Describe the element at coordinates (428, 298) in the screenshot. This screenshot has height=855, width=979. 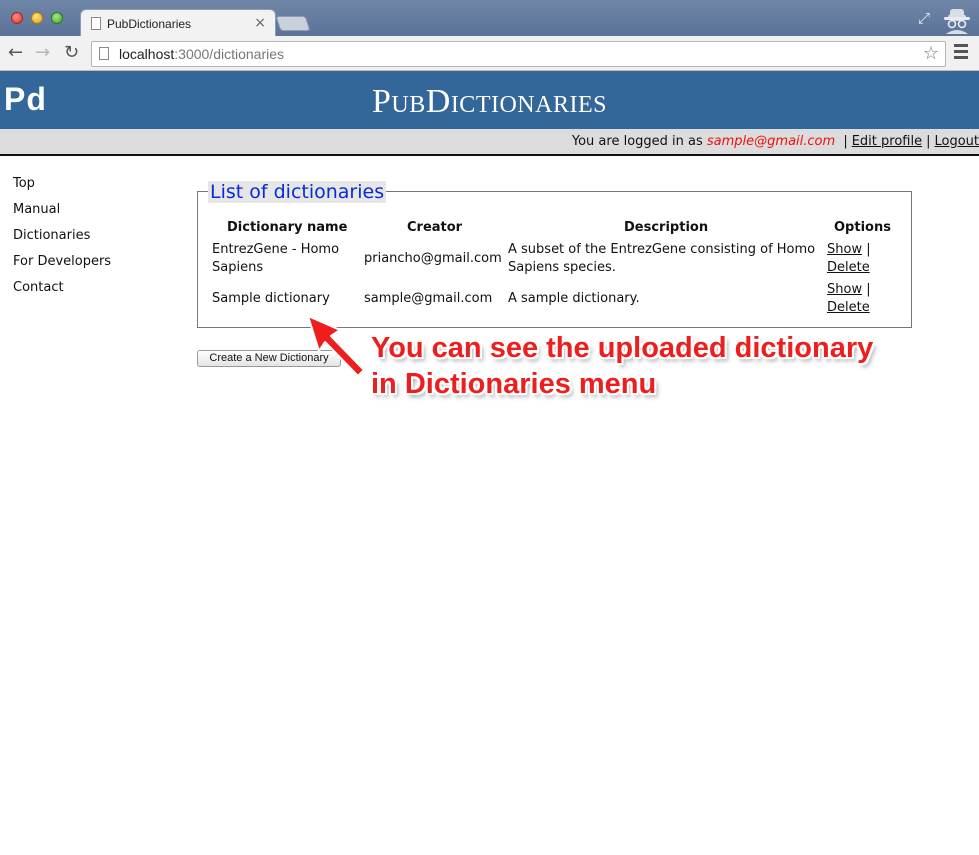
I see `dictionary-creator: sample@gmail.com` at that location.